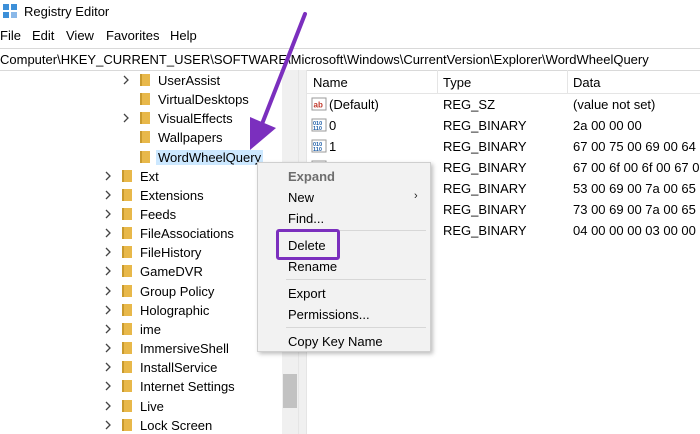 The width and height of the screenshot is (700, 434). I want to click on value-name: 0, so click(333, 125).